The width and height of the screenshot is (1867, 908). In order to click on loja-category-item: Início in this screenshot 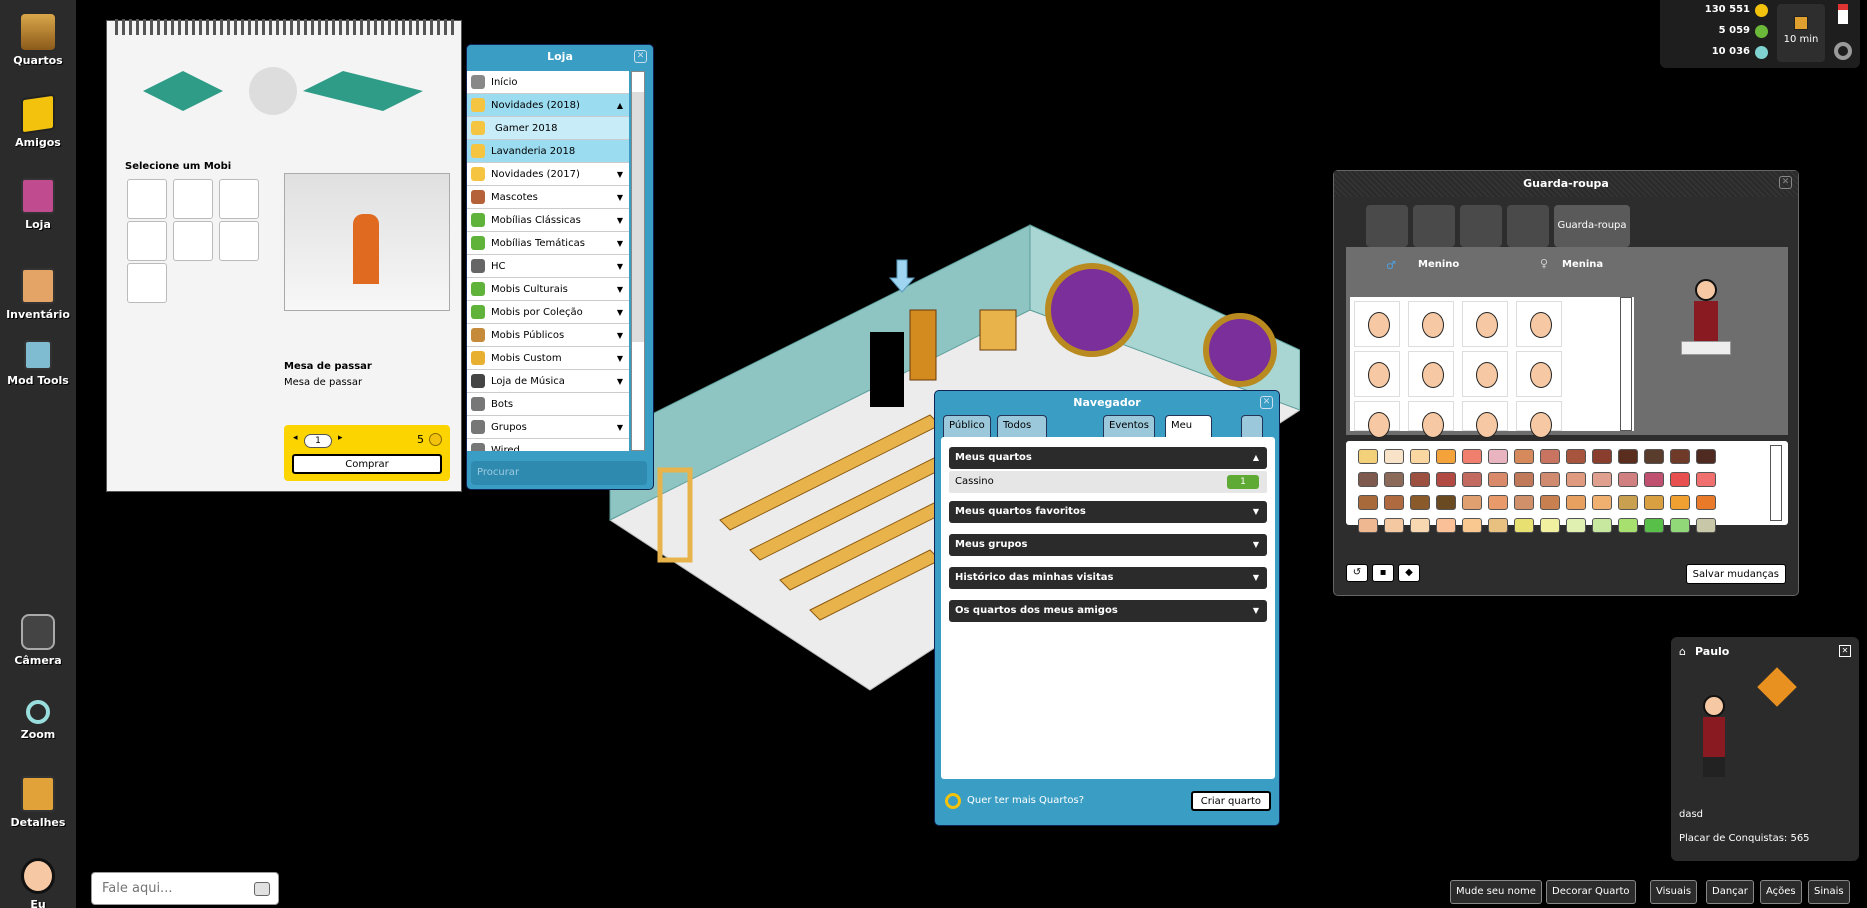, I will do `click(548, 82)`.